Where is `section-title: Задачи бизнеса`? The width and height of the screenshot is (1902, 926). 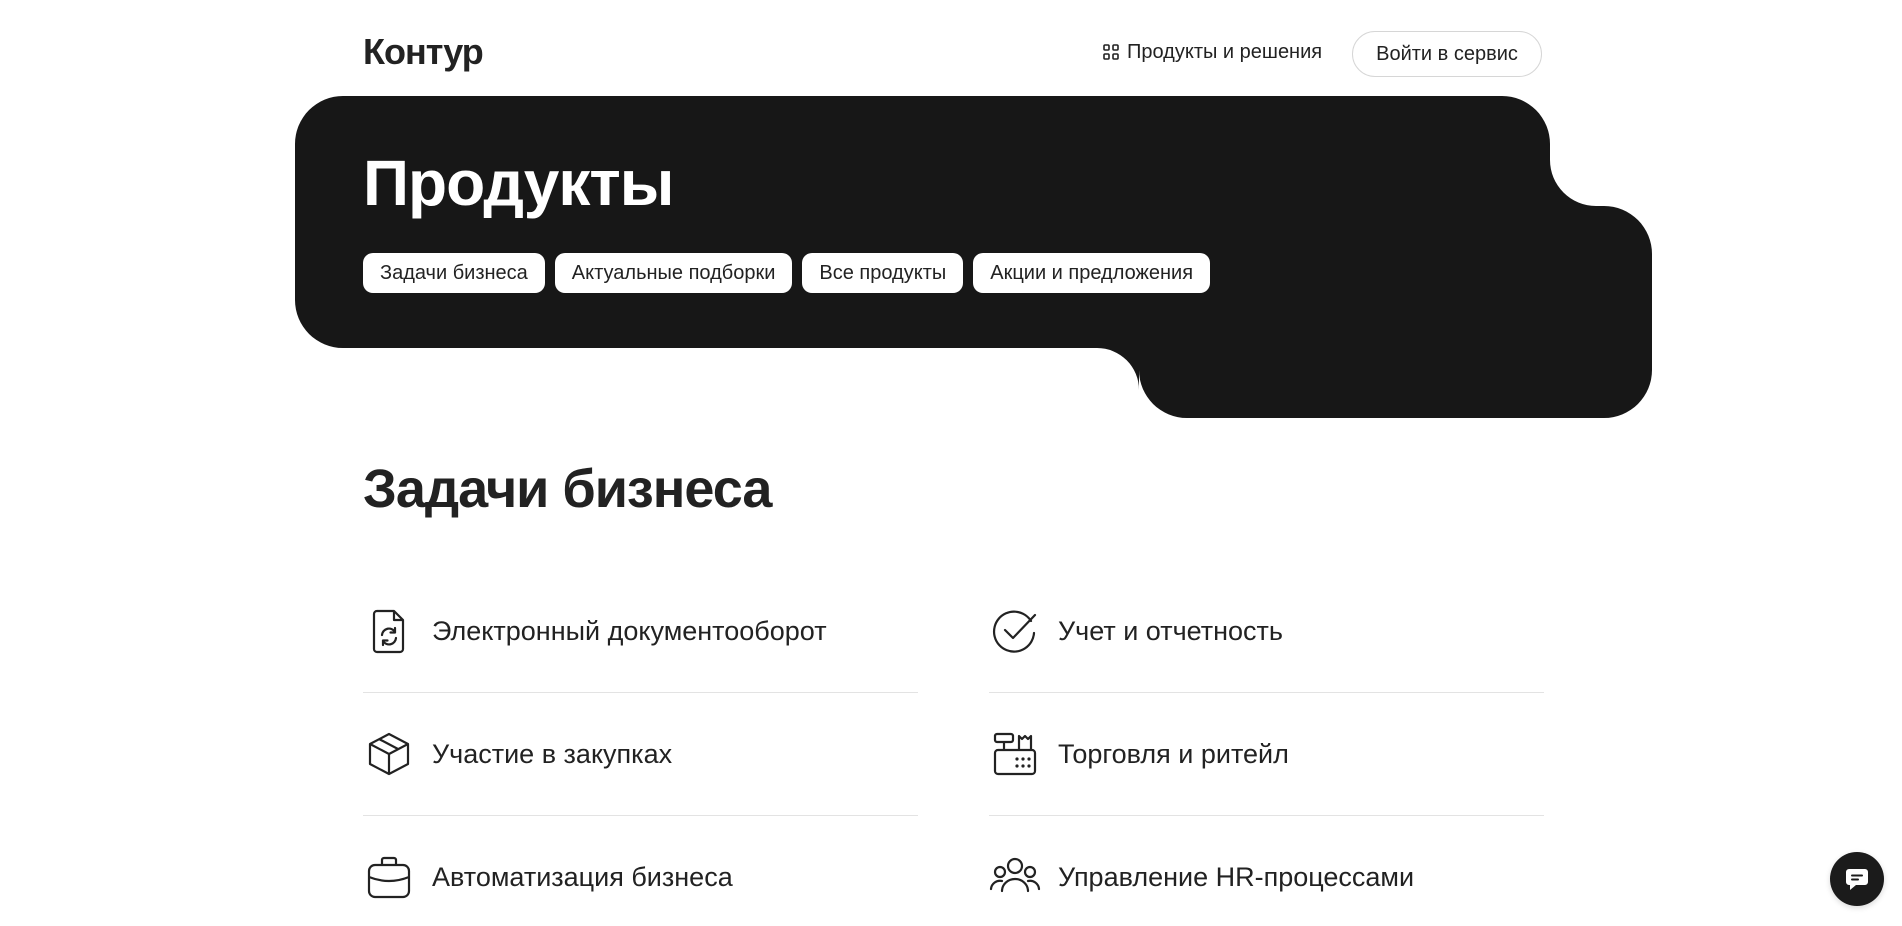
section-title: Задачи бизнеса is located at coordinates (567, 489).